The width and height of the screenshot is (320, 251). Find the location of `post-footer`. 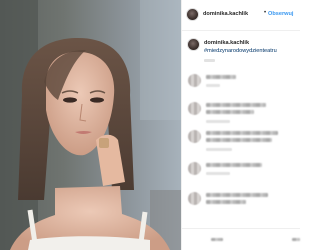

post-footer is located at coordinates (241, 239).